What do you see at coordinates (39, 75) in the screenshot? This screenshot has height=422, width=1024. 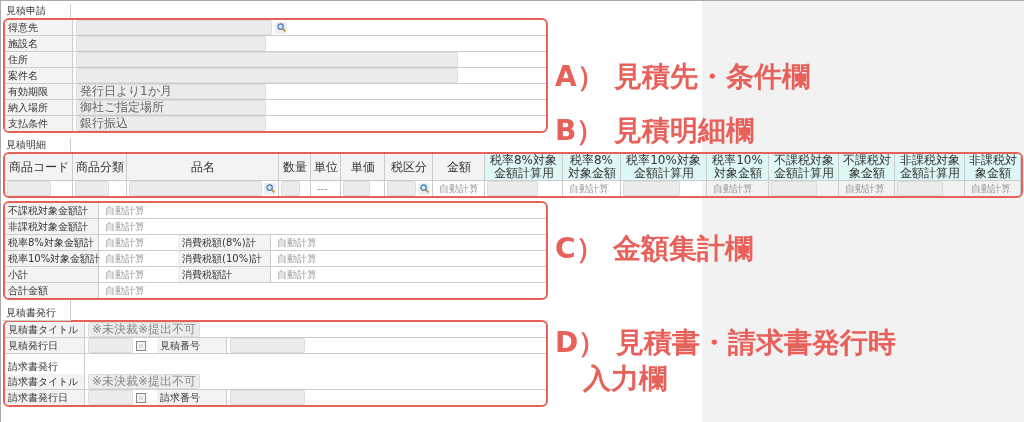 I see `field-label: 案件名` at bounding box center [39, 75].